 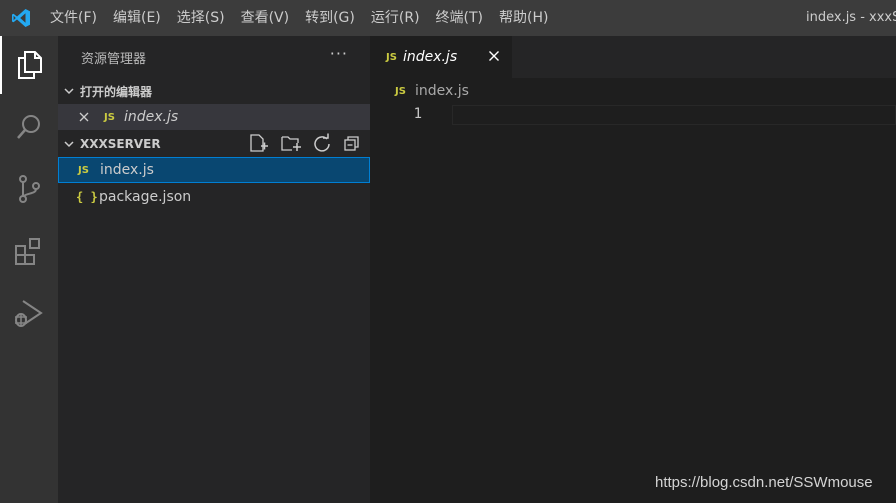 What do you see at coordinates (137, 18) in the screenshot?
I see `menu-edit: 编辑(E)` at bounding box center [137, 18].